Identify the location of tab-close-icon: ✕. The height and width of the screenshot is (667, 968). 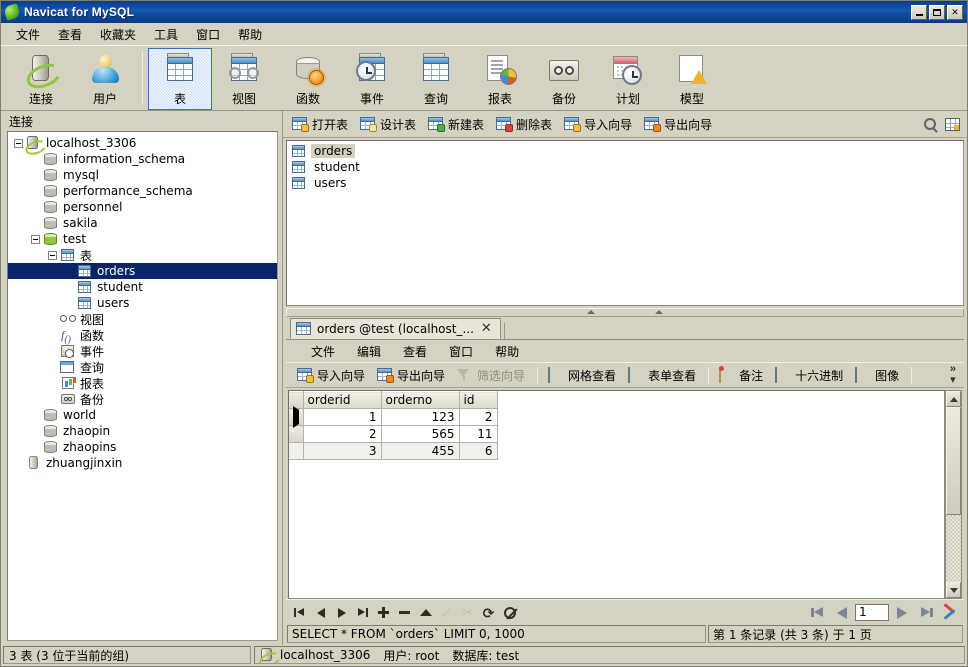
(486, 328).